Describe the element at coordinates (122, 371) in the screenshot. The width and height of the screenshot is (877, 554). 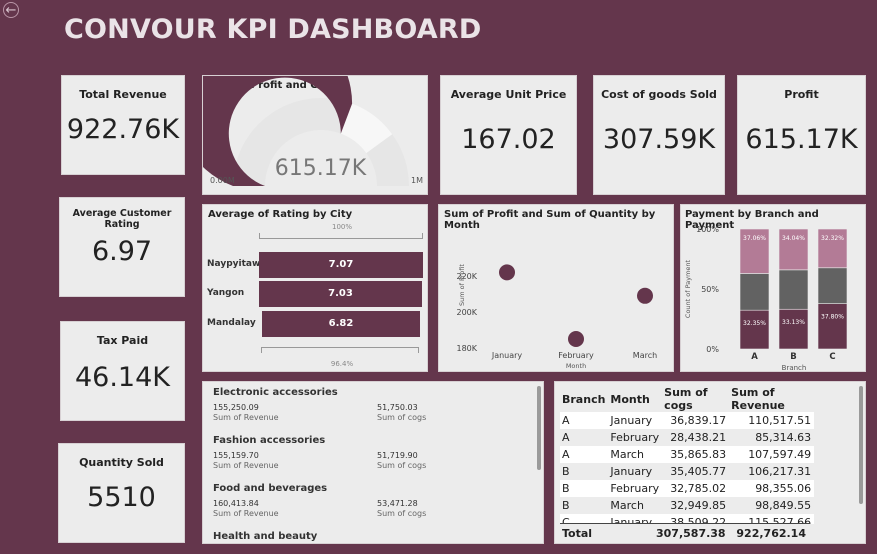
I see `tax-paid-card: Tax Paid 46.14K` at that location.